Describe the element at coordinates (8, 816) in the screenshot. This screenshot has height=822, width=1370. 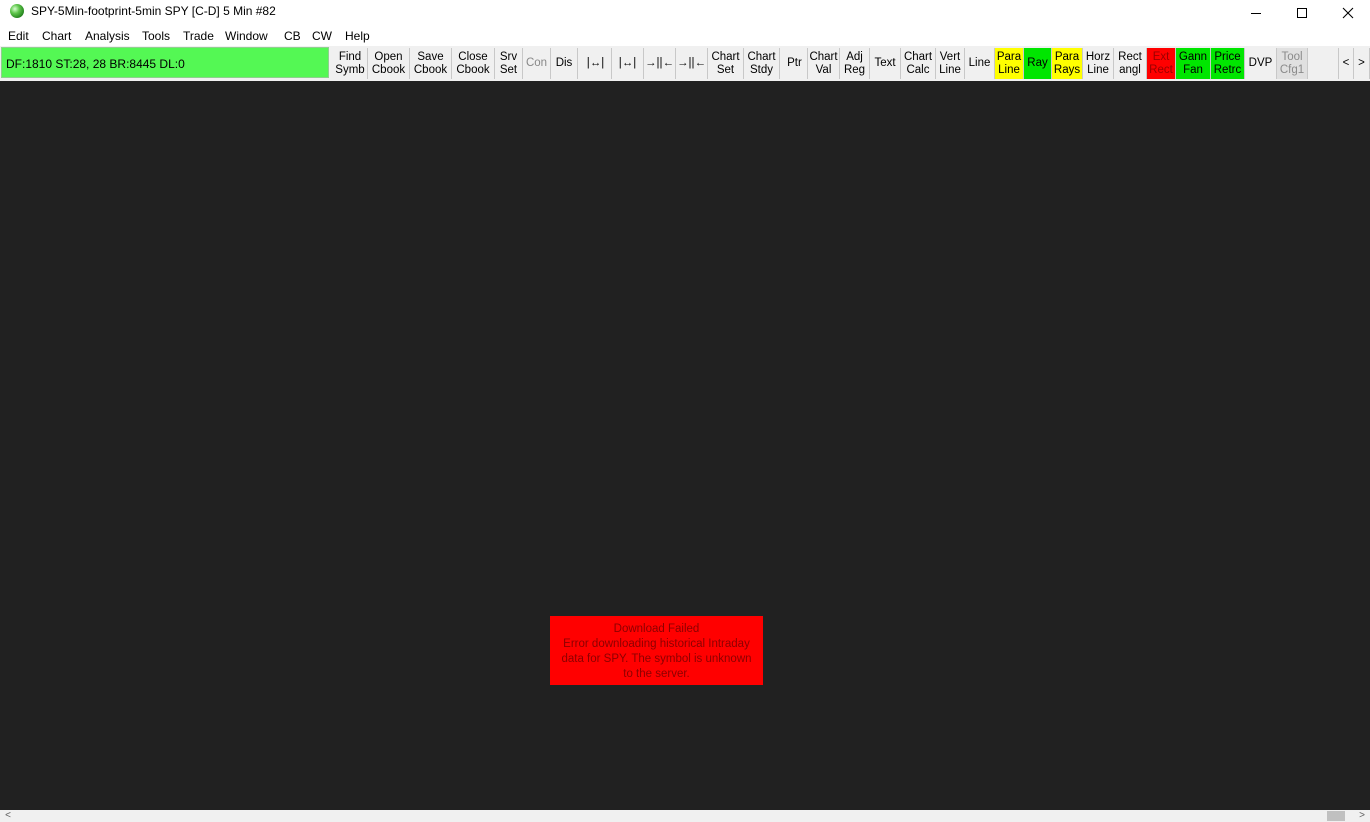
I see `scroll-left-arrow: <` at that location.